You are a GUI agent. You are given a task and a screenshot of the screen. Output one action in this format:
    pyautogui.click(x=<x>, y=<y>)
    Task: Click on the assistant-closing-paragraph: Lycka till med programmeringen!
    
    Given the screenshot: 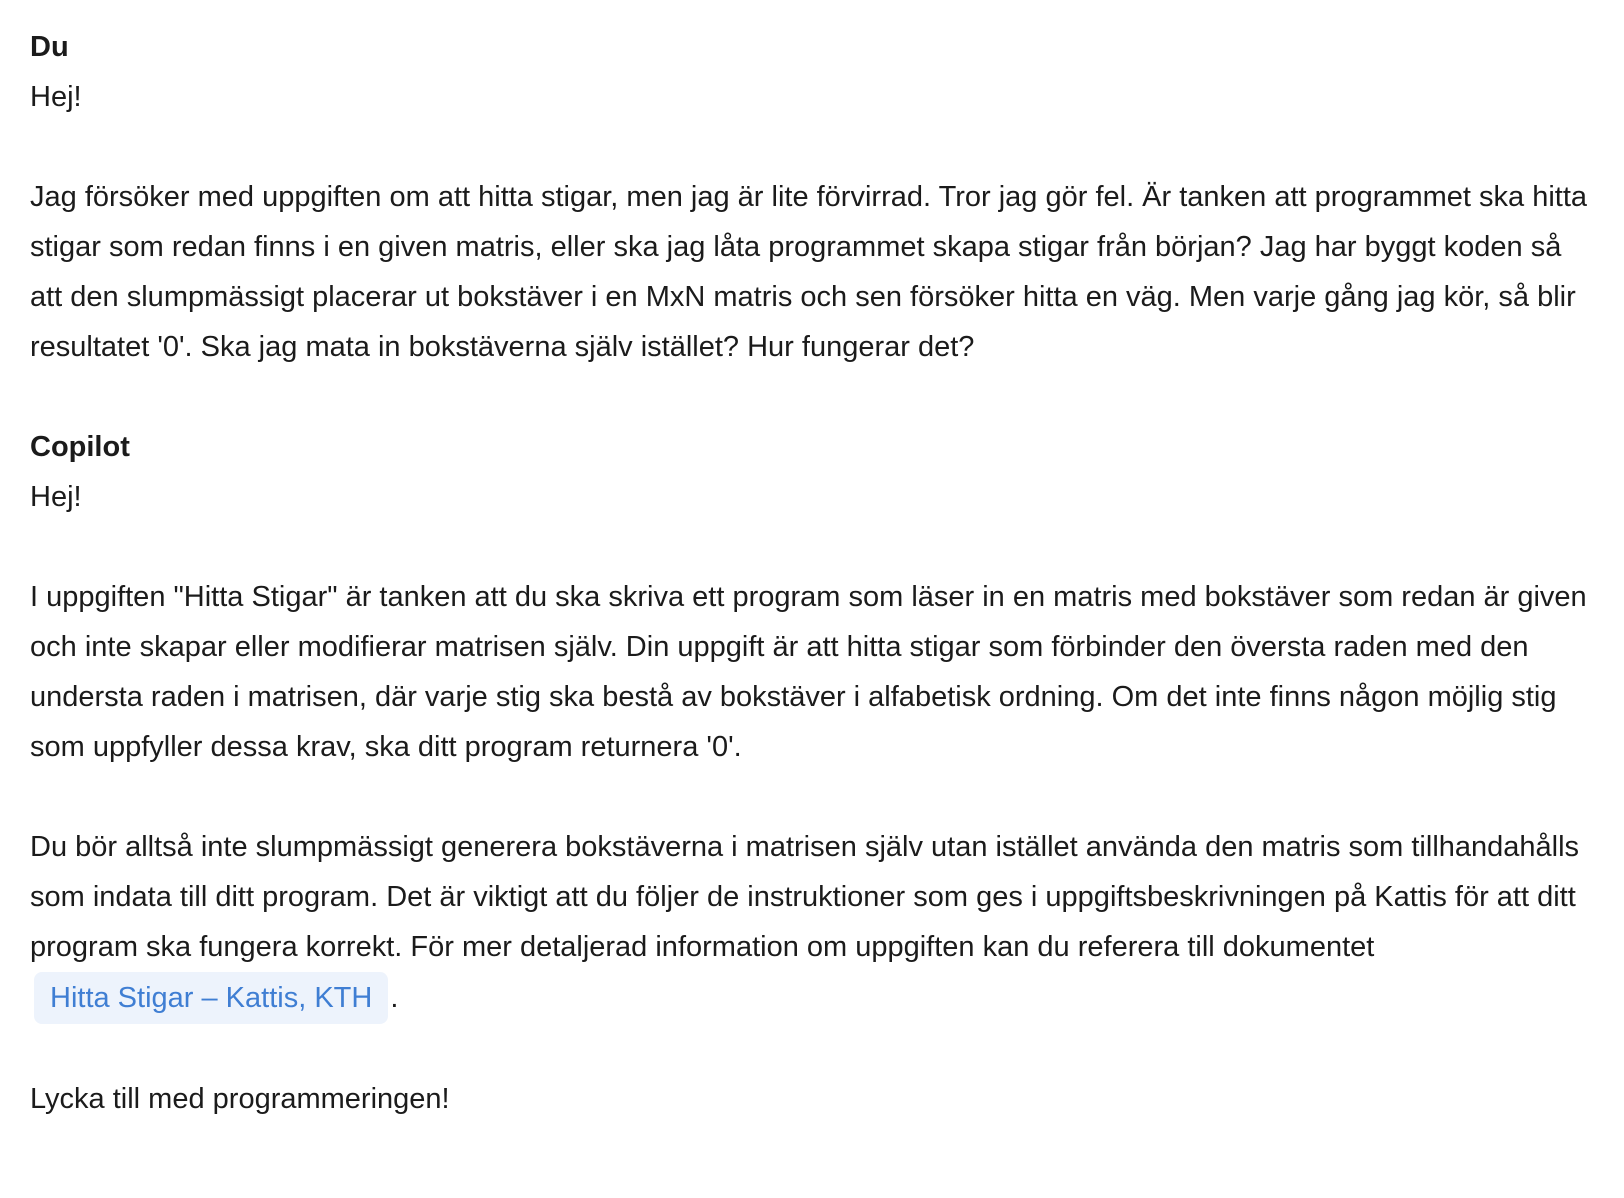 What is the action you would take?
    pyautogui.click(x=240, y=1099)
    